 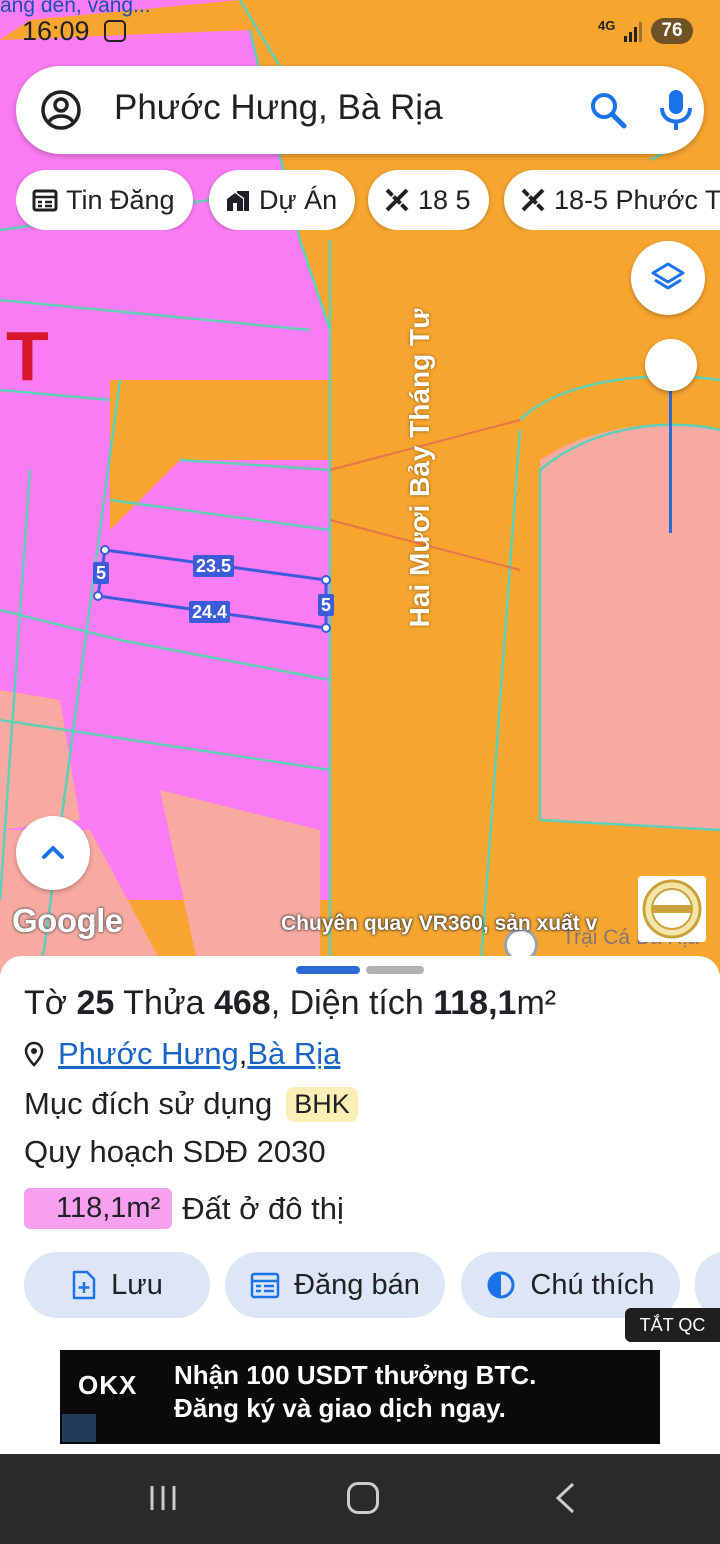 I want to click on system-navigation-bar, so click(x=360, y=1499).